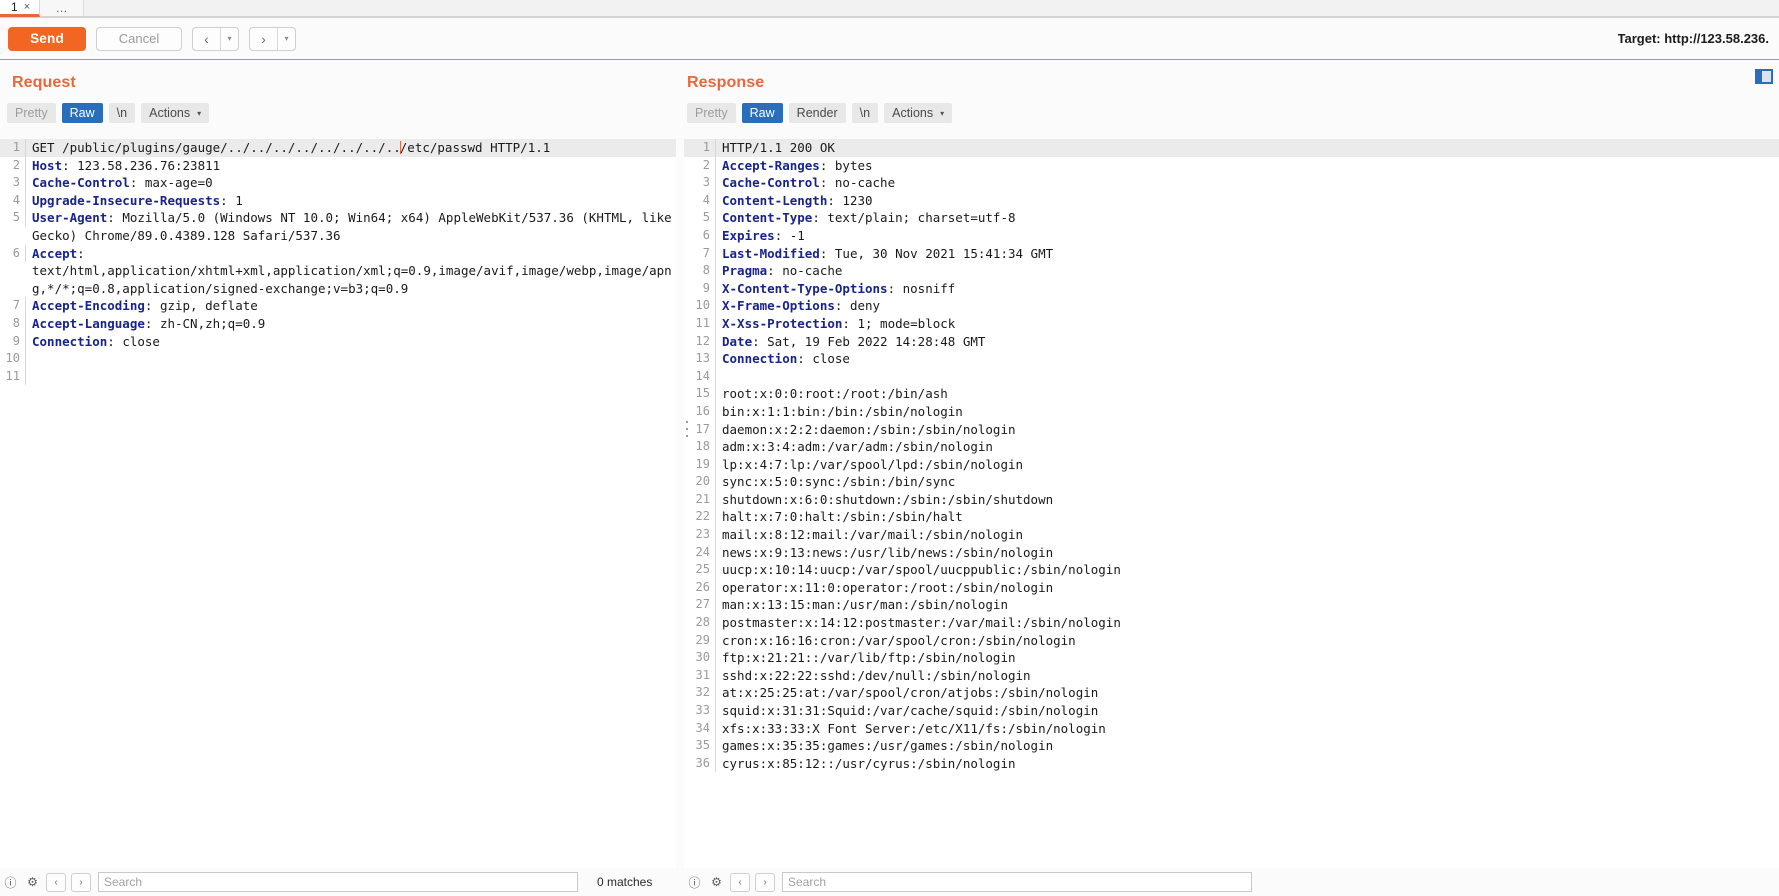  What do you see at coordinates (700, 411) in the screenshot?
I see `line-number: 16` at bounding box center [700, 411].